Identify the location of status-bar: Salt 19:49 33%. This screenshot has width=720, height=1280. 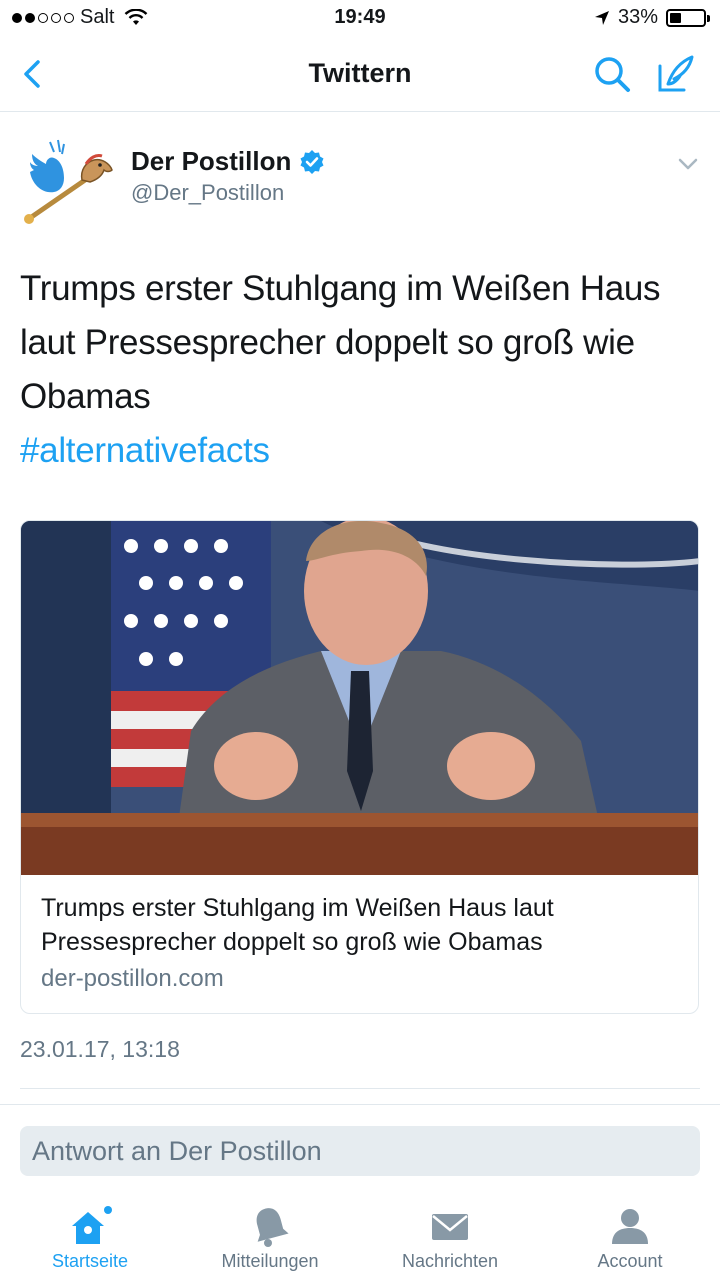
(360, 18).